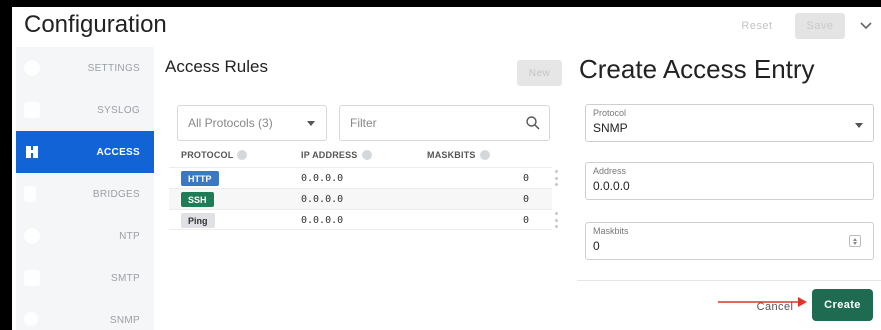  Describe the element at coordinates (129, 236) in the screenshot. I see `sidebar-item-label: NTP` at that location.